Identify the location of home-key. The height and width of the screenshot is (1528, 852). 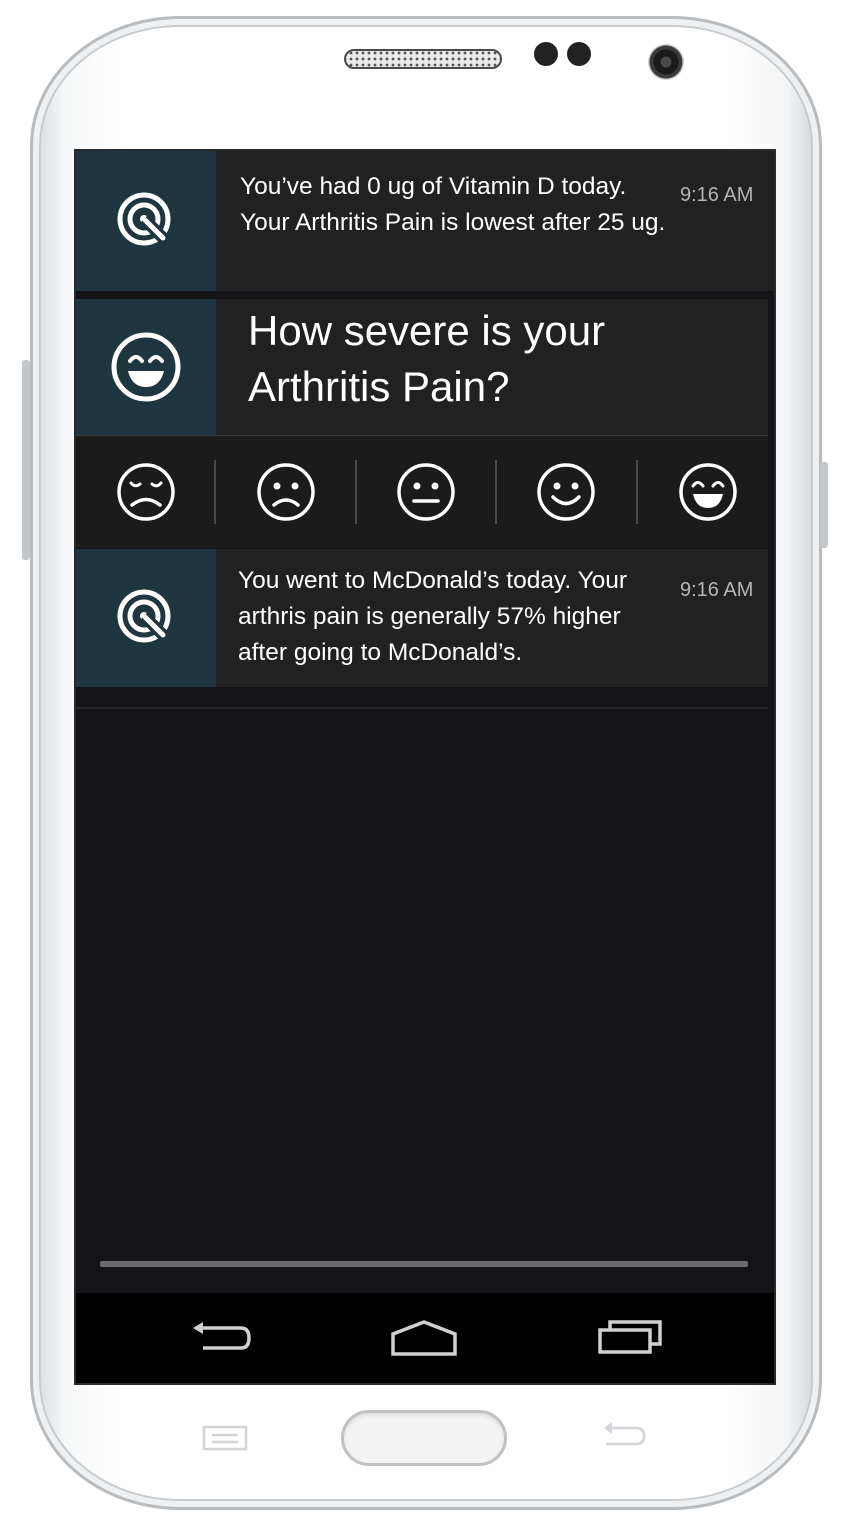
(424, 1438).